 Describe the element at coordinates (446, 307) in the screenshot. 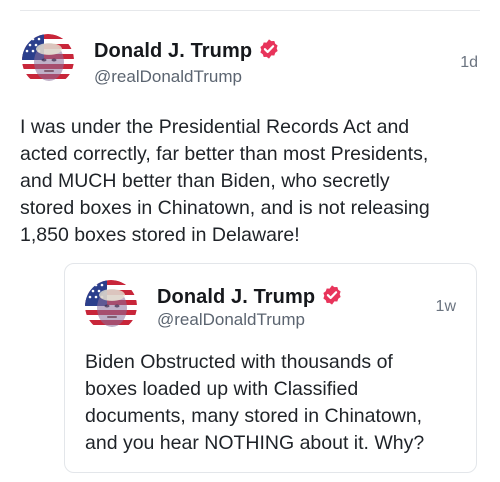

I see `quoted-post-timestamp: 1w` at that location.